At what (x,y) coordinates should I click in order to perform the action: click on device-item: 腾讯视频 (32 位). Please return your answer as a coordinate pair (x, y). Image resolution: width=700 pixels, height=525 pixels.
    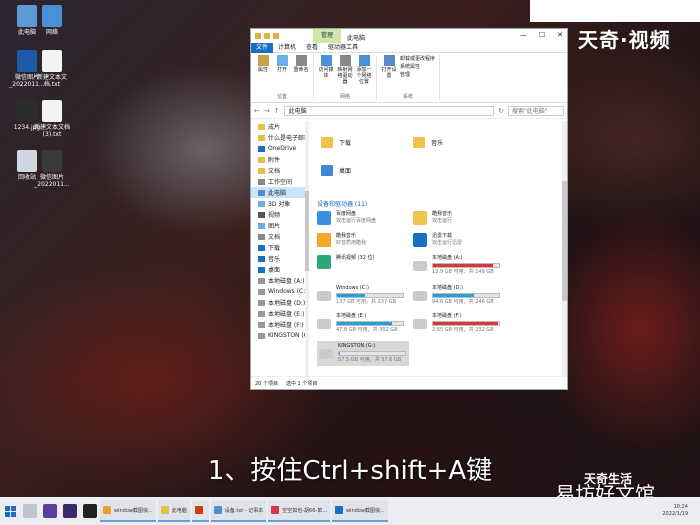
    Looking at the image, I should click on (367, 262).